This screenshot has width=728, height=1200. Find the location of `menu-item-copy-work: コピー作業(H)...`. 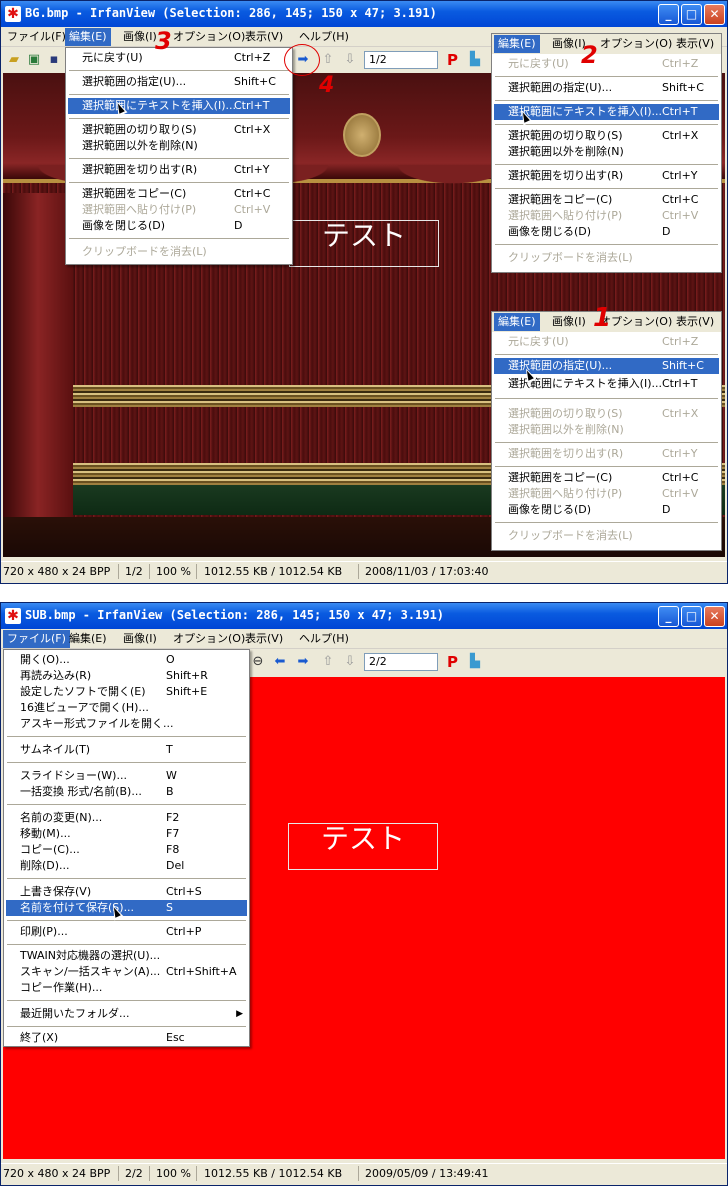

menu-item-copy-work: コピー作業(H)... is located at coordinates (126, 988).